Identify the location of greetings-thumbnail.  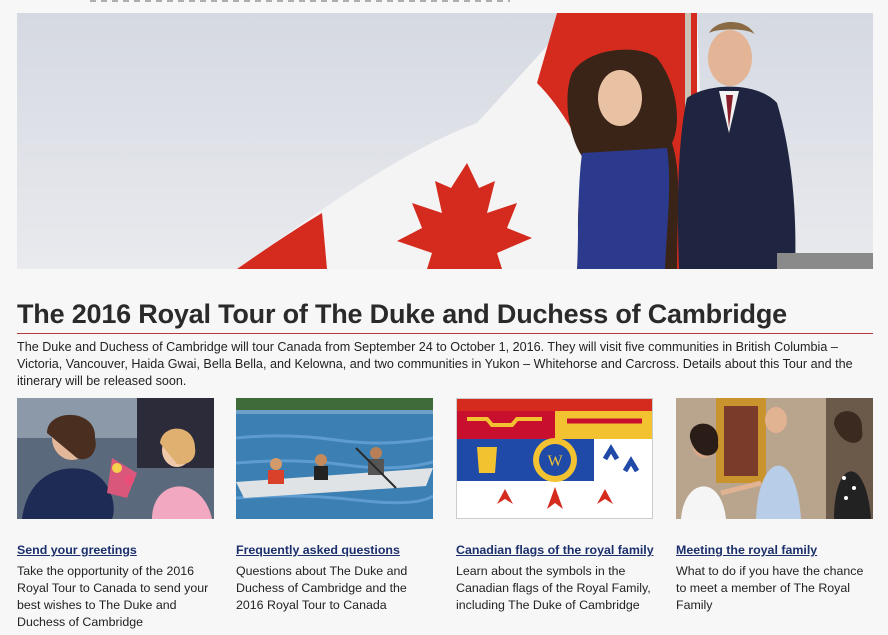
(115, 458).